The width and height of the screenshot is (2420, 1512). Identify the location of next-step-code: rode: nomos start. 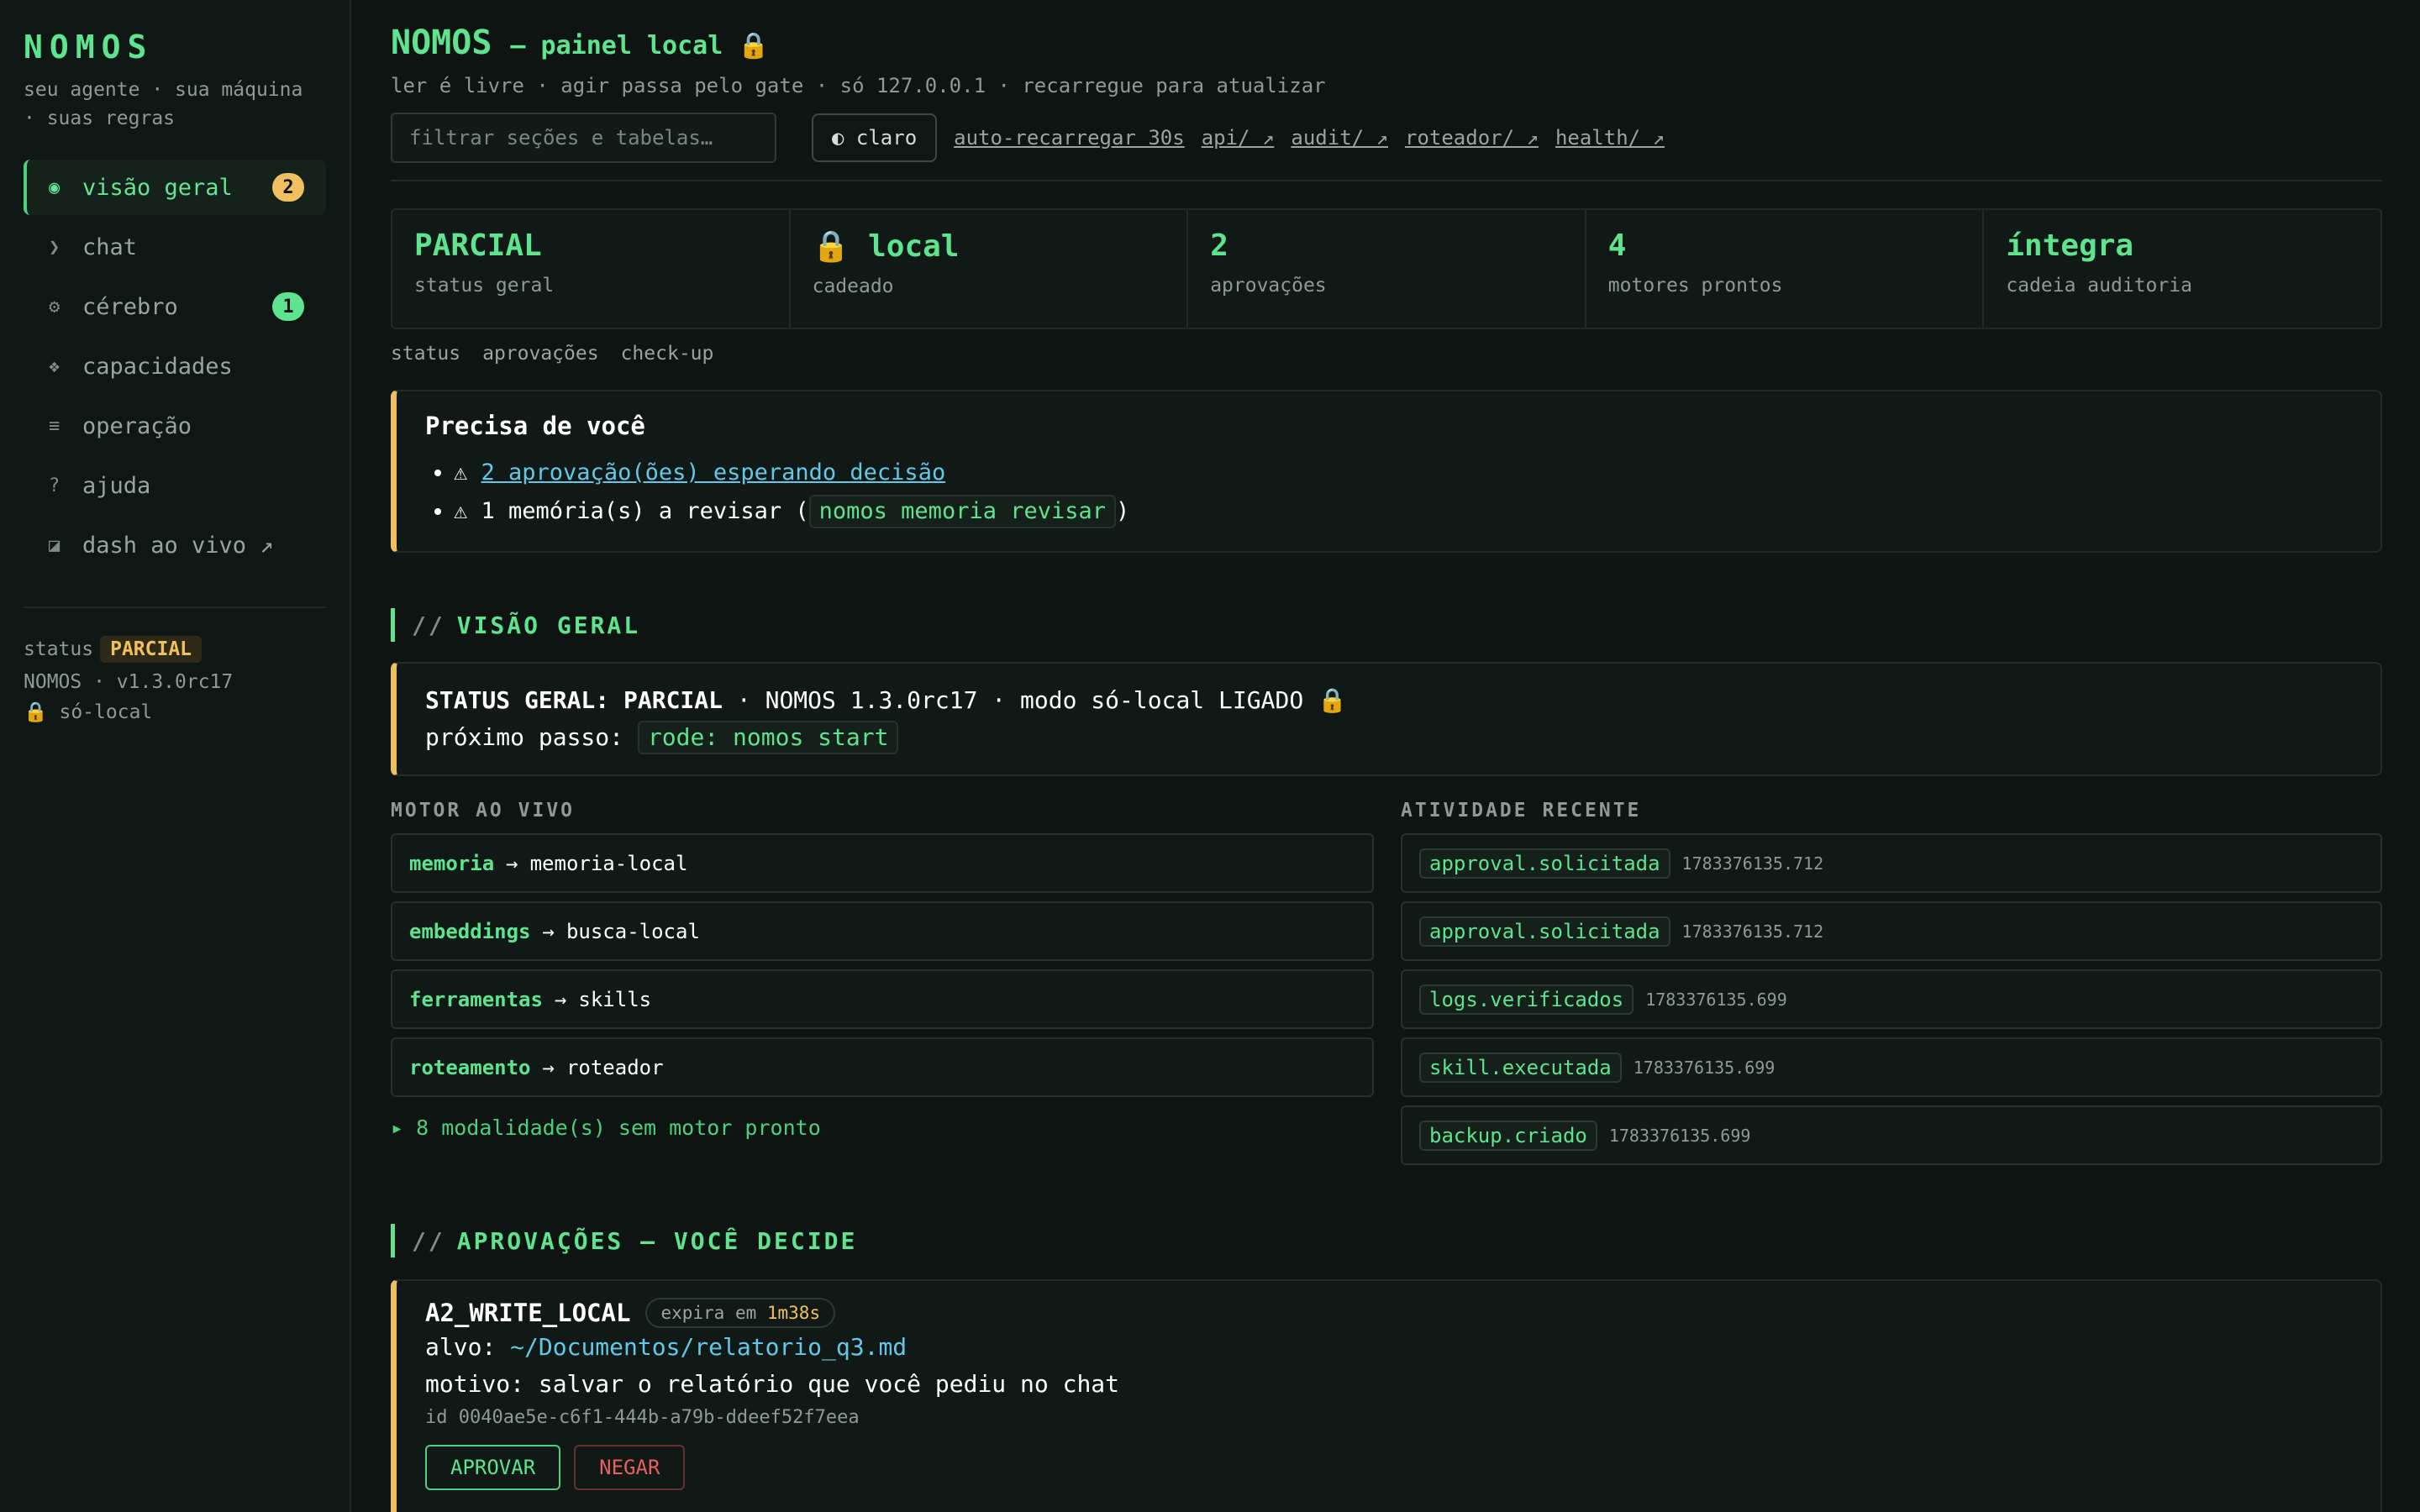
(768, 737).